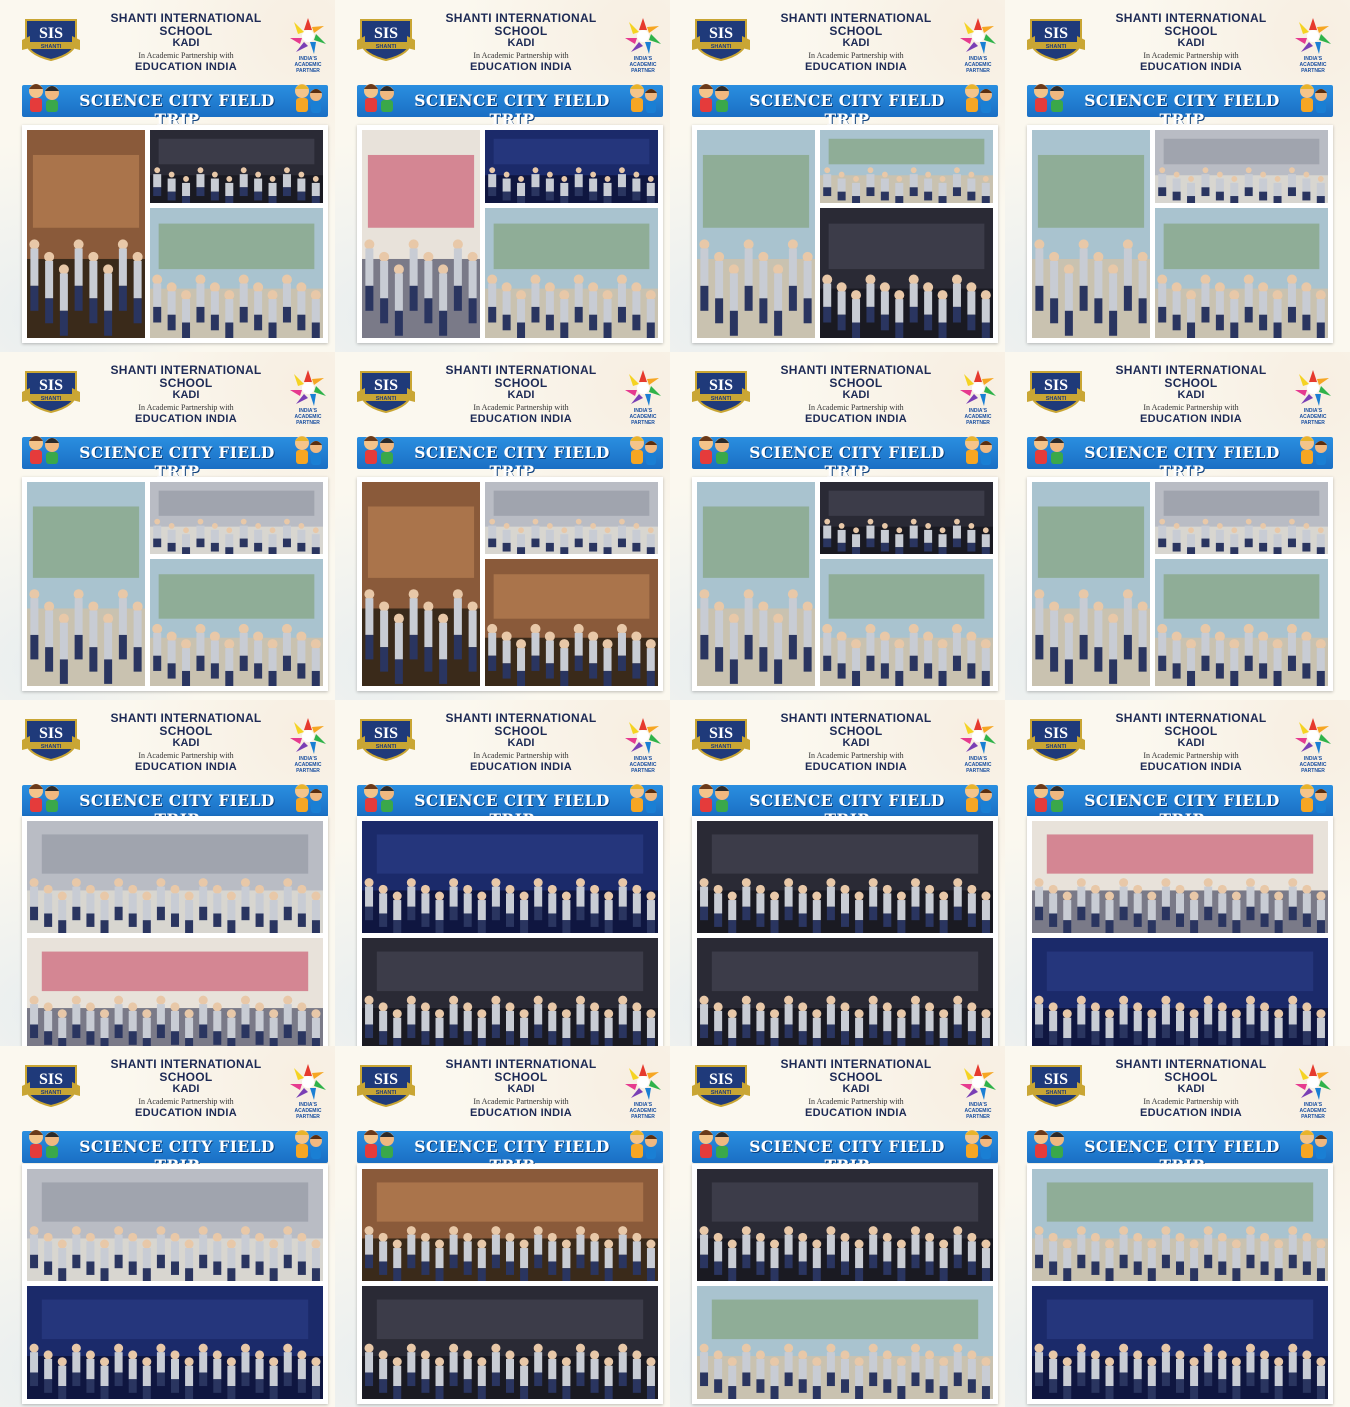 Image resolution: width=1350 pixels, height=1407 pixels. Describe the element at coordinates (571, 518) in the screenshot. I see `photo-students-group-museum` at that location.